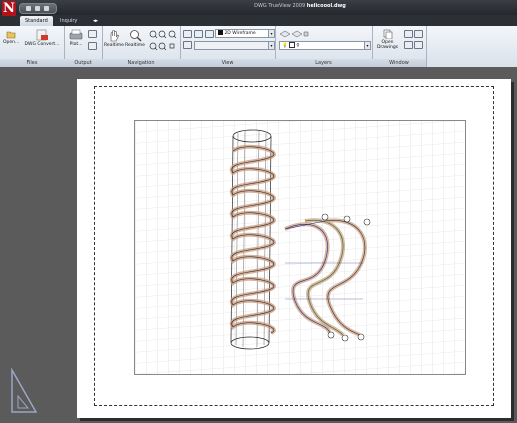 This screenshot has height=423, width=517. Describe the element at coordinates (68, 21) in the screenshot. I see `tab-inquiry: Inquiry` at that location.